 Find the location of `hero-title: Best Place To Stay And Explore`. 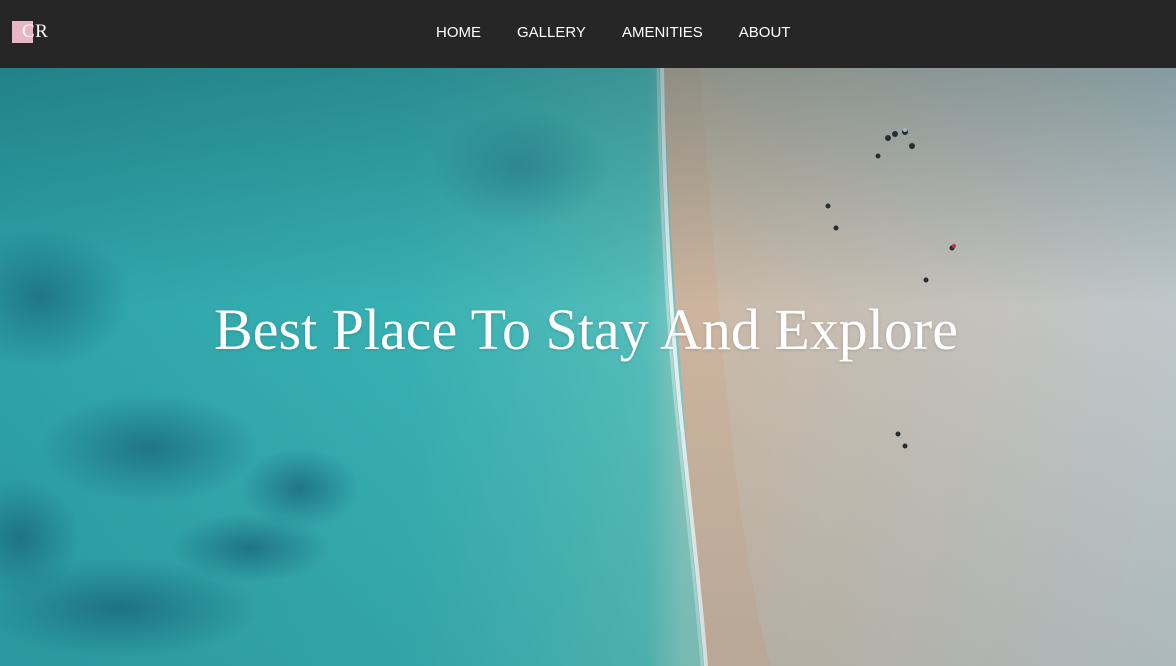

hero-title: Best Place To Stay And Explore is located at coordinates (586, 329).